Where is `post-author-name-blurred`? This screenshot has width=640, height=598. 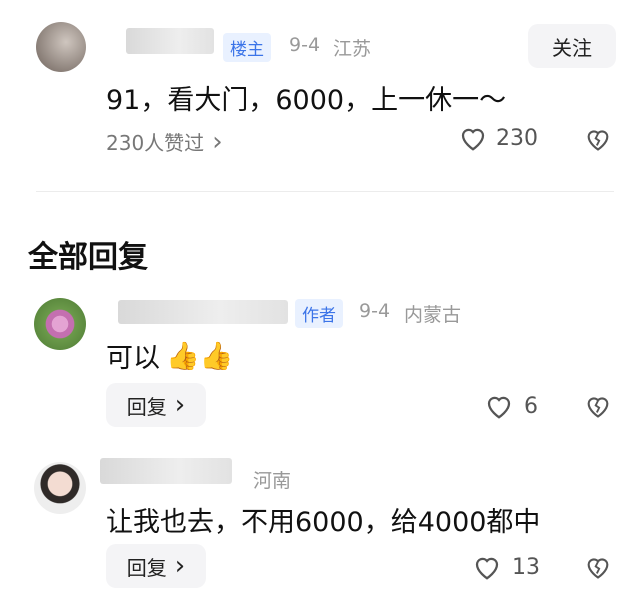
post-author-name-blurred is located at coordinates (170, 41).